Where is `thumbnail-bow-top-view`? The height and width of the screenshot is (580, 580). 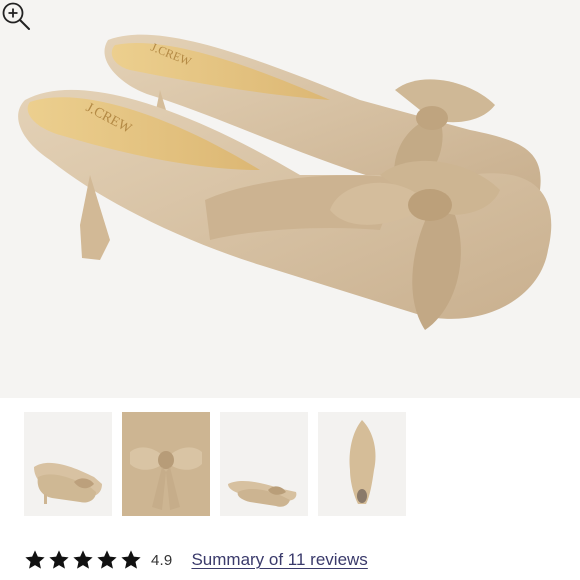
thumbnail-bow-top-view is located at coordinates (166, 464).